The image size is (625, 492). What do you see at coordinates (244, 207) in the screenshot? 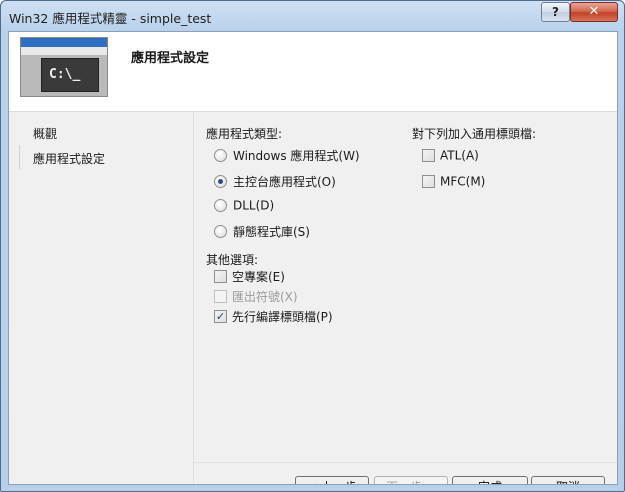
I see `radio-dll: DLL(D)` at bounding box center [244, 207].